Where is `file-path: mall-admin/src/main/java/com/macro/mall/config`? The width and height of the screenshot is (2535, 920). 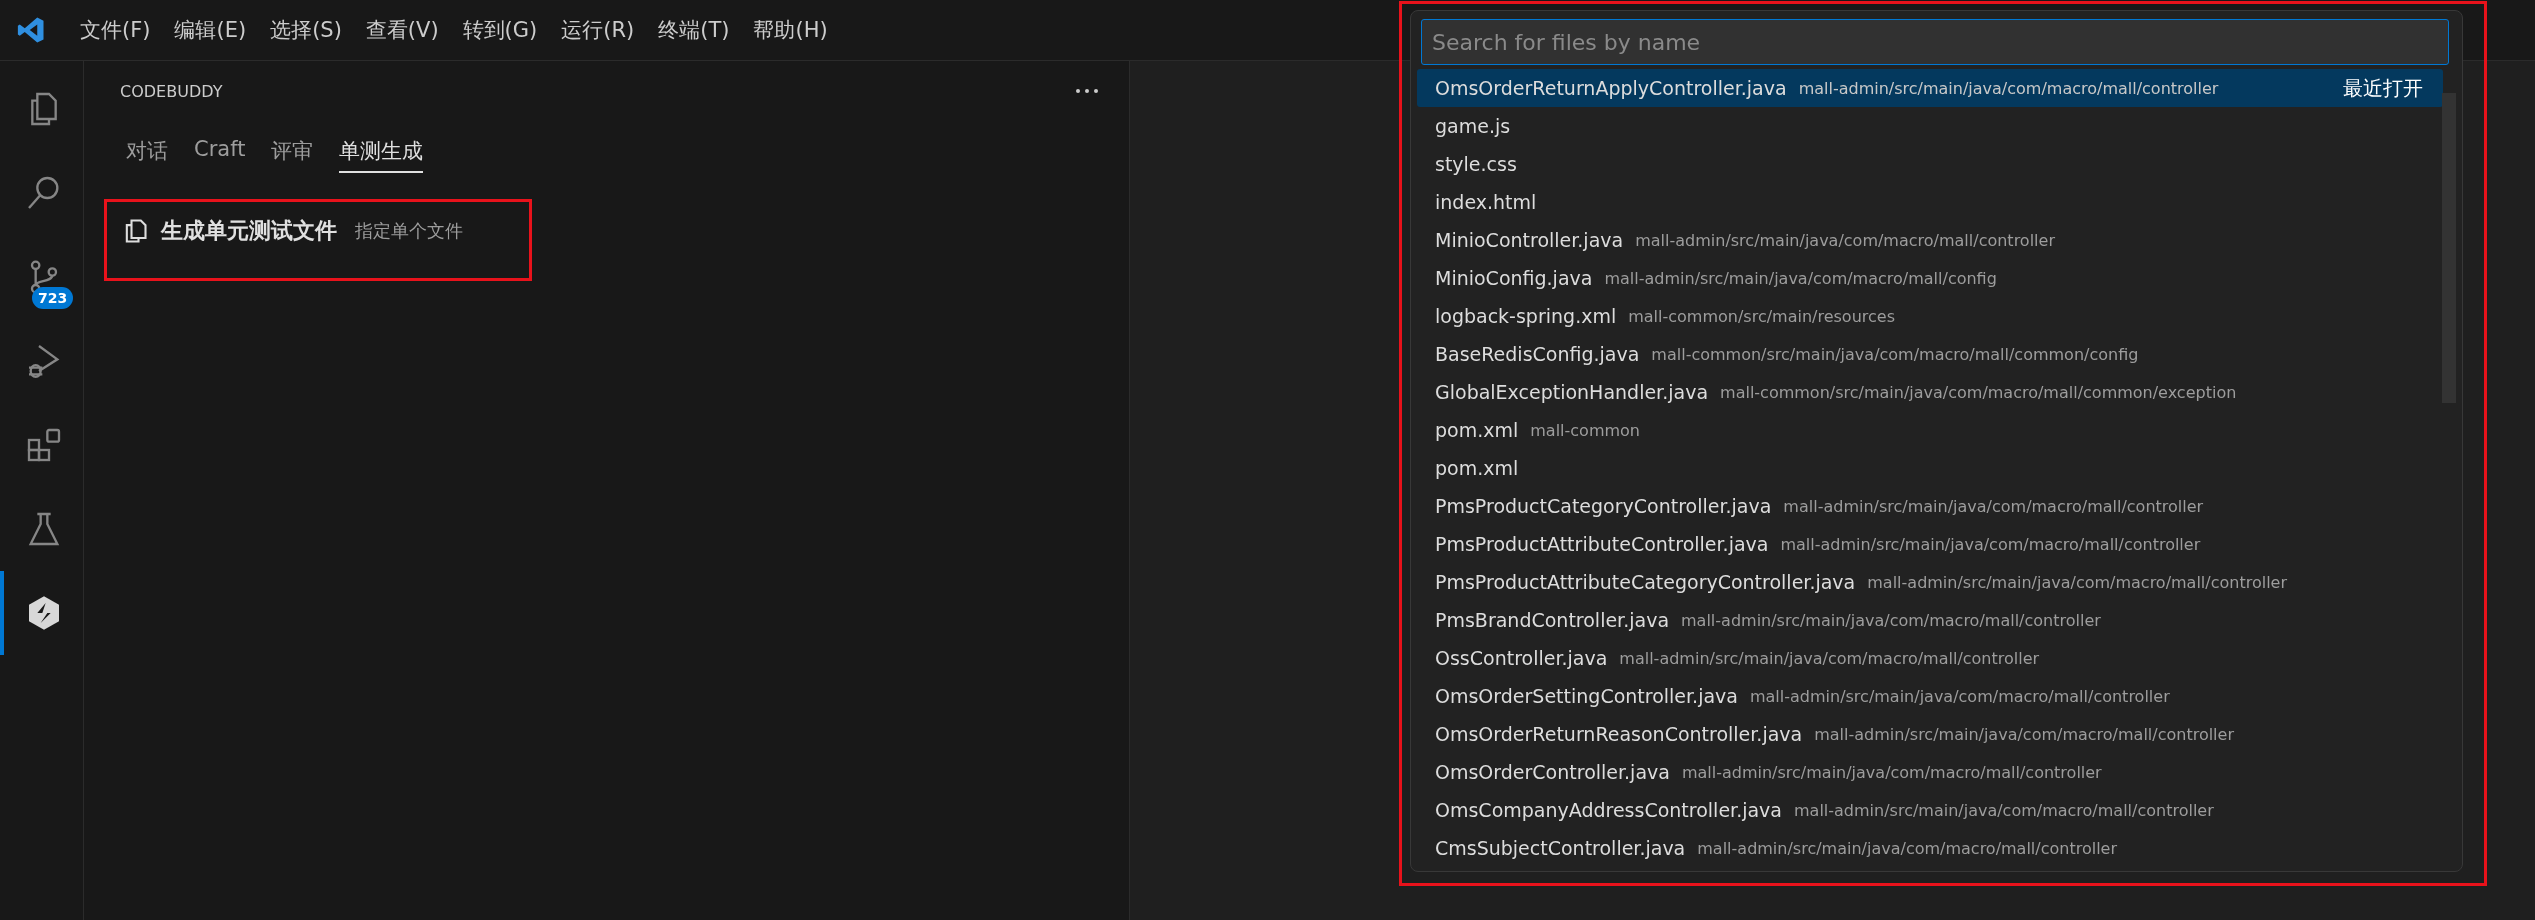
file-path: mall-admin/src/main/java/com/macro/mall/config is located at coordinates (1800, 278).